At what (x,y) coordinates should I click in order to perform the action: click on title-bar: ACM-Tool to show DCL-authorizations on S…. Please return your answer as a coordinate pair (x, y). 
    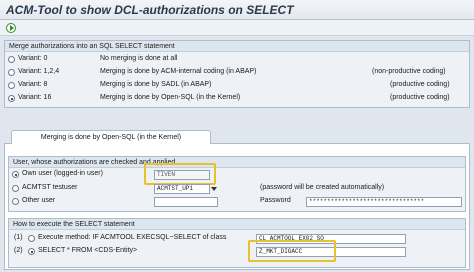
    Looking at the image, I should click on (237, 10).